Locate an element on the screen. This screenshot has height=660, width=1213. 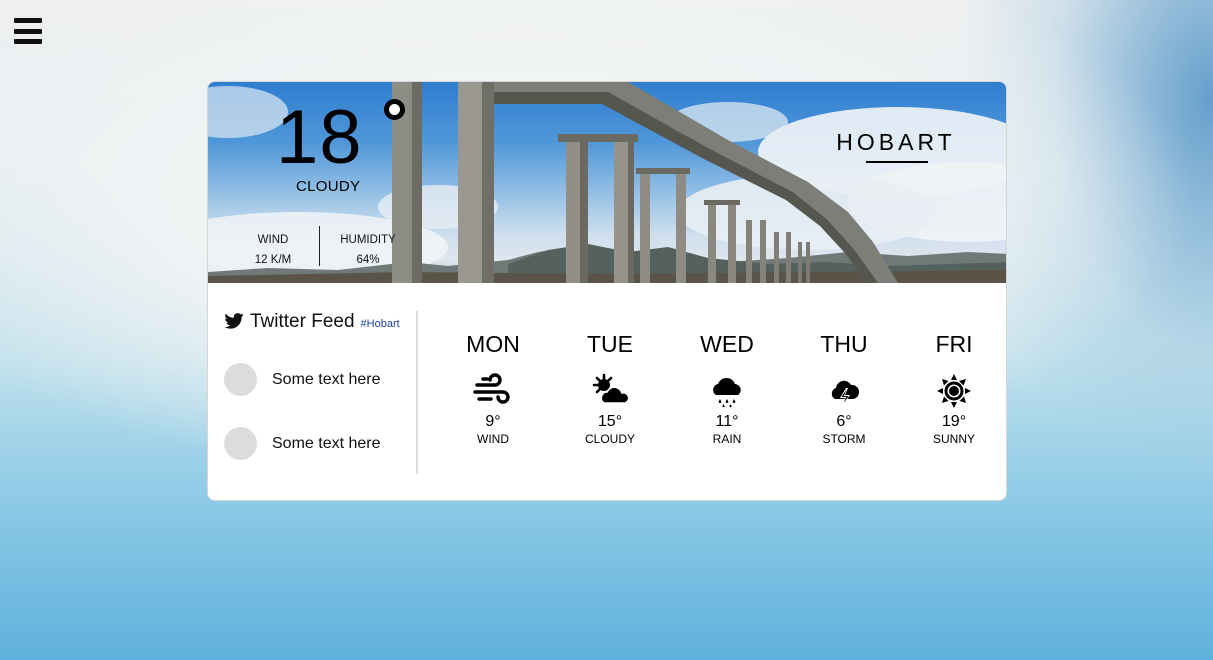
wind-label: WIND is located at coordinates (273, 240).